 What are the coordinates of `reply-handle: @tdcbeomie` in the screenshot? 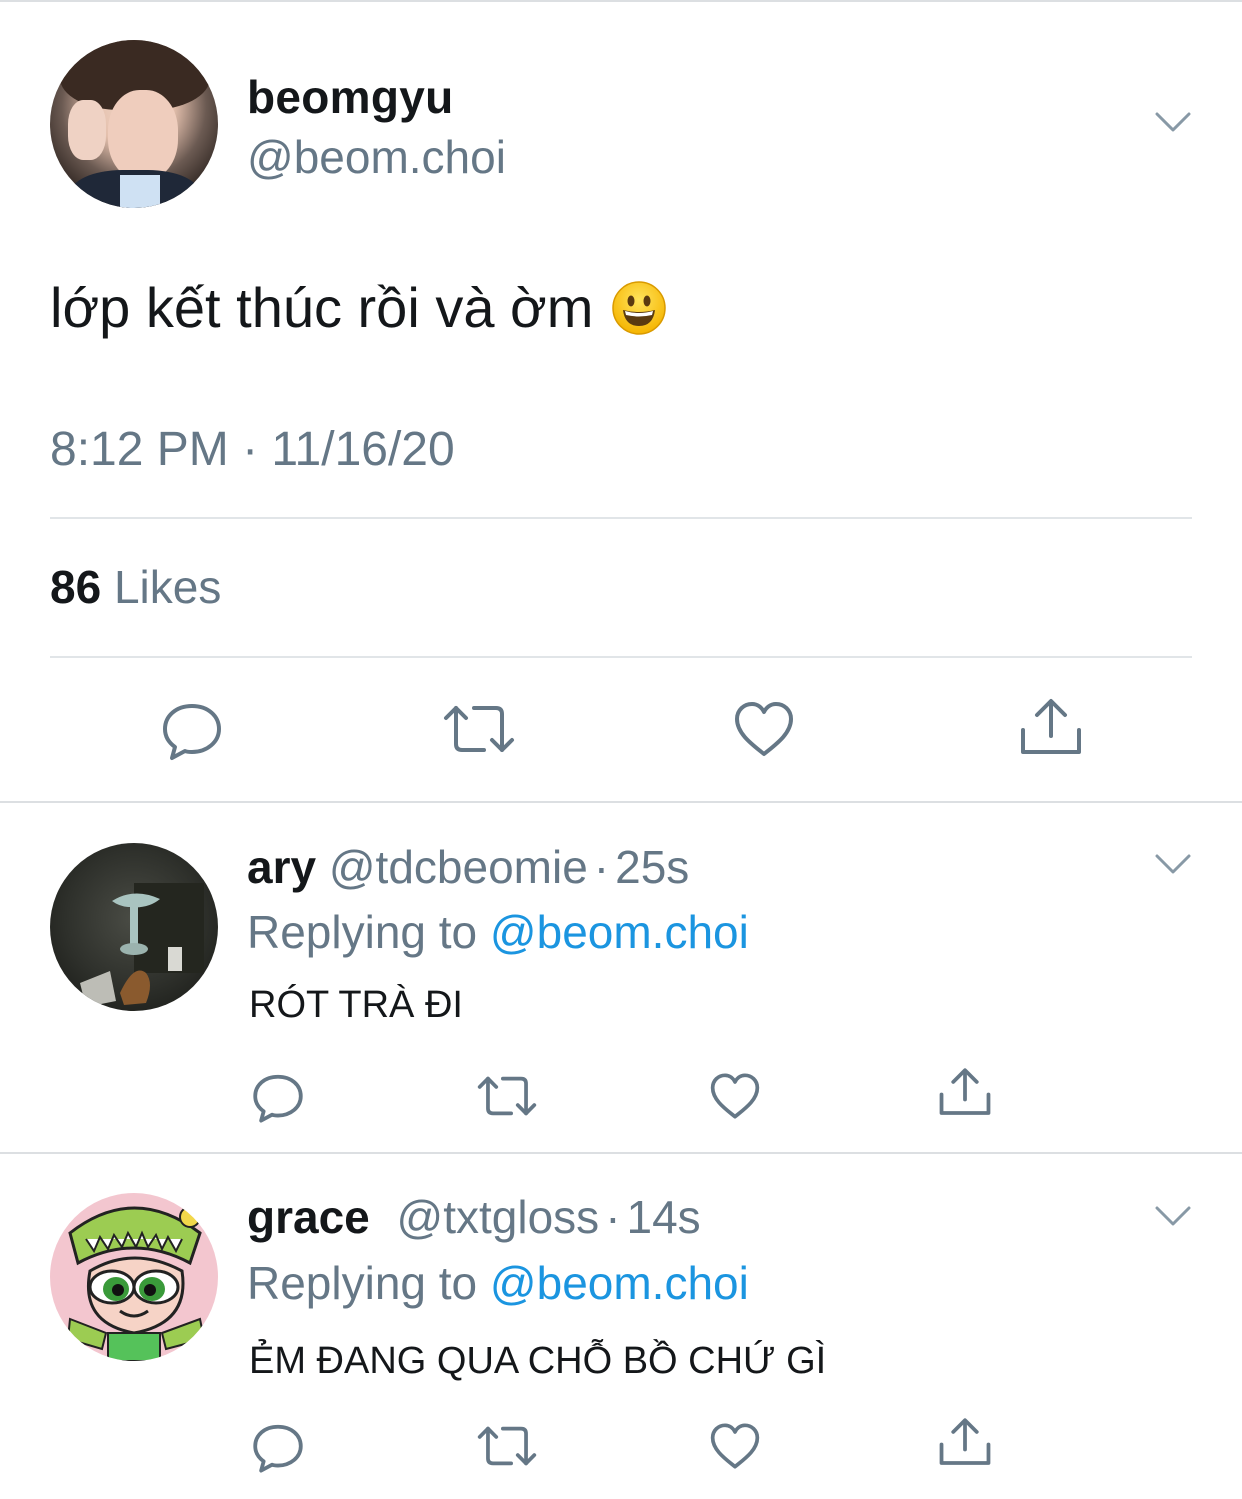 It's located at (458, 867).